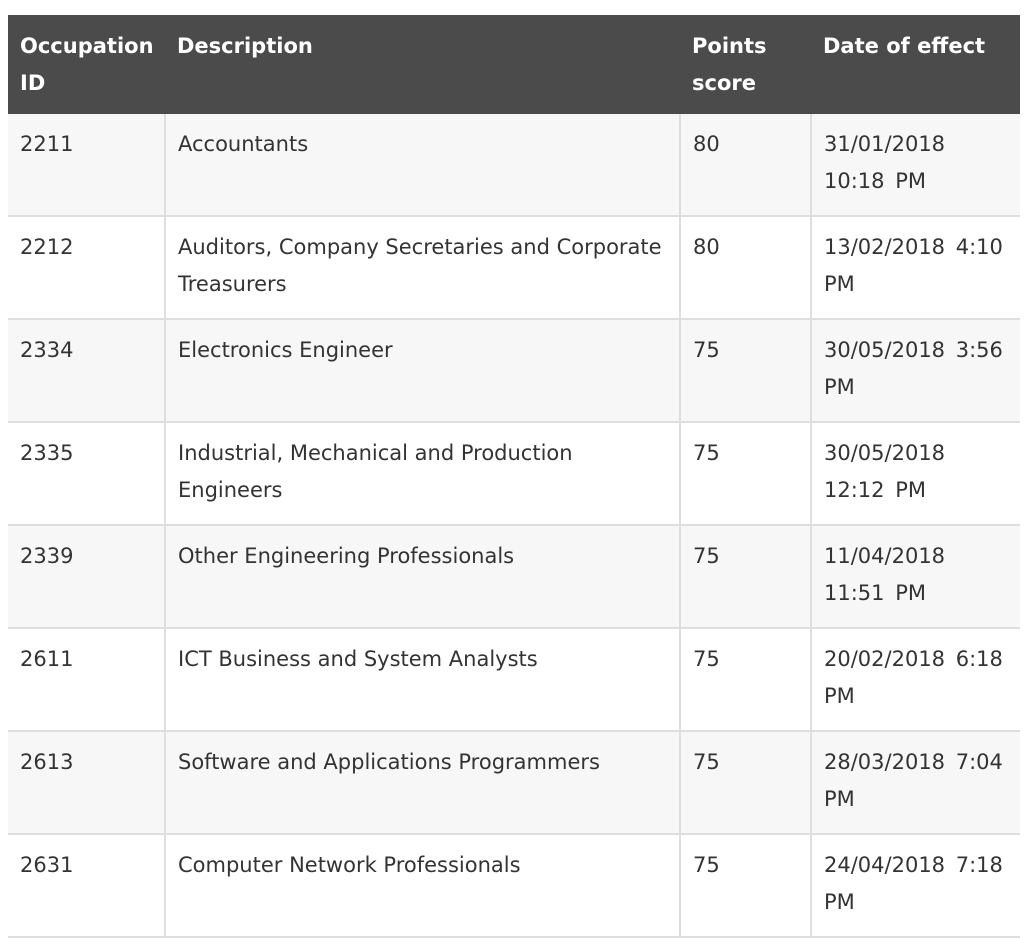  Describe the element at coordinates (86, 886) in the screenshot. I see `cell-occupation-id: 2631` at that location.